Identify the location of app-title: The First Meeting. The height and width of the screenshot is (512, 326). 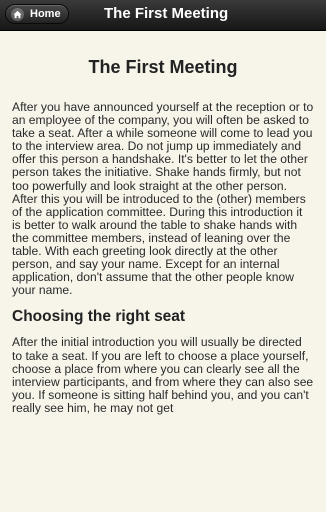
(166, 13).